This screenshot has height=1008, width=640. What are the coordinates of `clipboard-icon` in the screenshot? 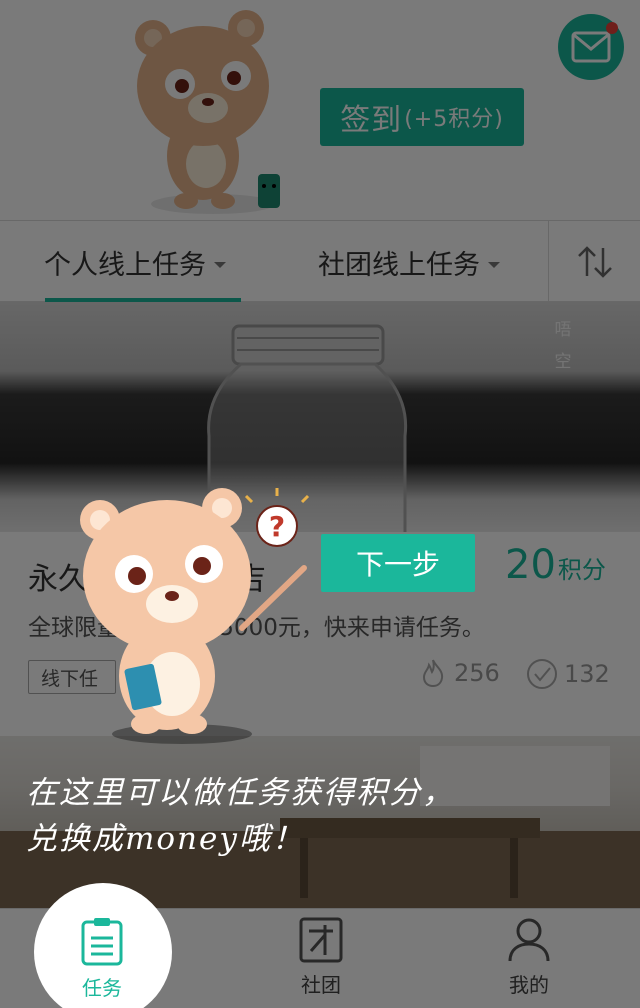 It's located at (102, 942).